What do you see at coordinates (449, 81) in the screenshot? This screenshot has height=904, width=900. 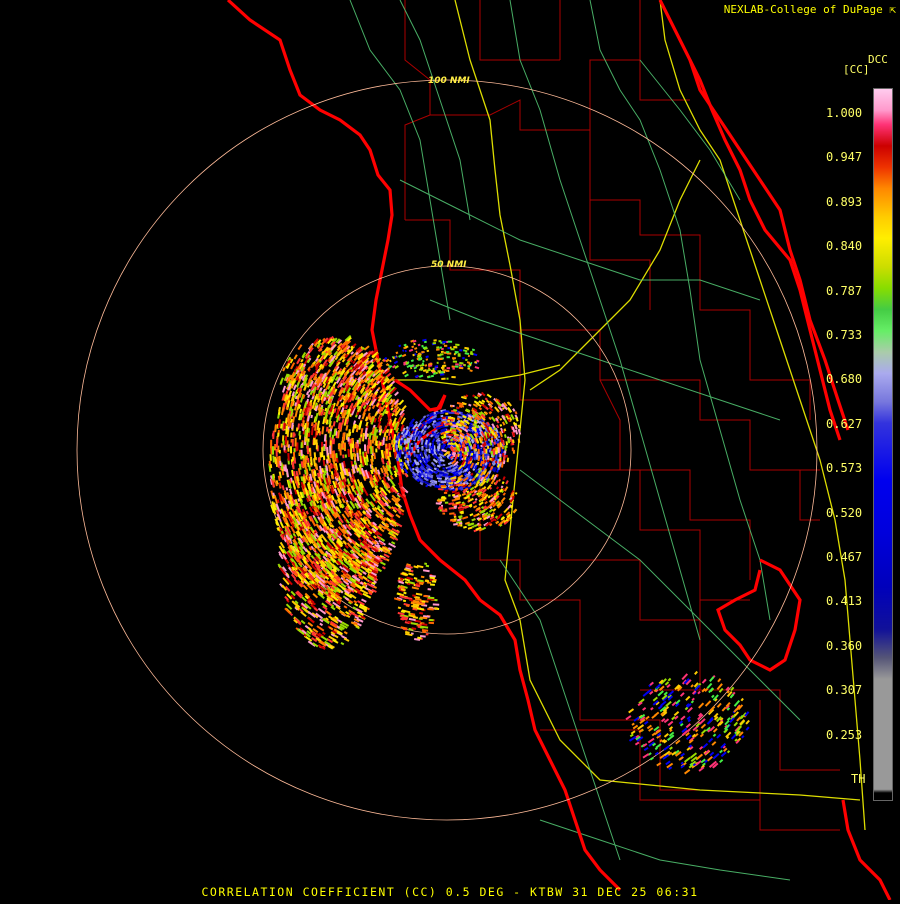 I see `range-ring-100-label: 100 NMI` at bounding box center [449, 81].